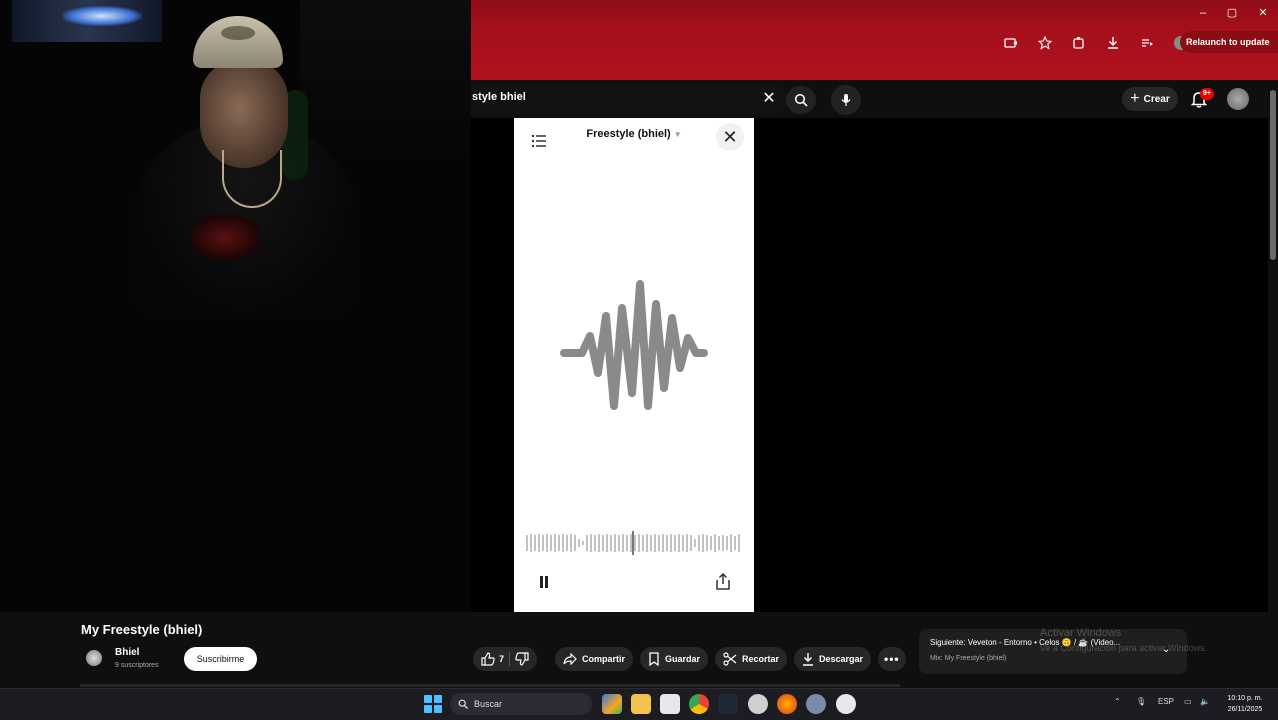 This screenshot has height=720, width=1278. I want to click on cast-icon, so click(1011, 43).